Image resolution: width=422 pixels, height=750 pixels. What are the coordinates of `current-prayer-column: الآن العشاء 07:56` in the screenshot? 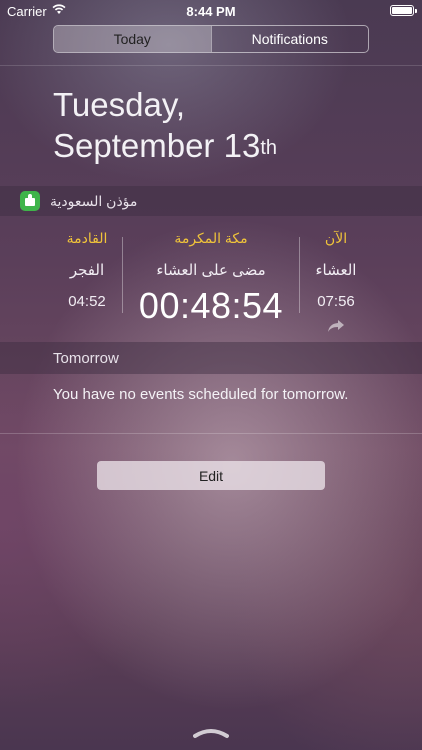 It's located at (336, 270).